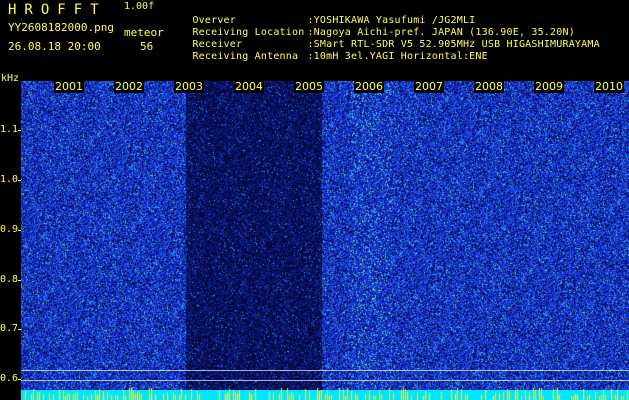 This screenshot has width=629, height=400. Describe the element at coordinates (609, 87) in the screenshot. I see `x-tick-label: 2010` at that location.